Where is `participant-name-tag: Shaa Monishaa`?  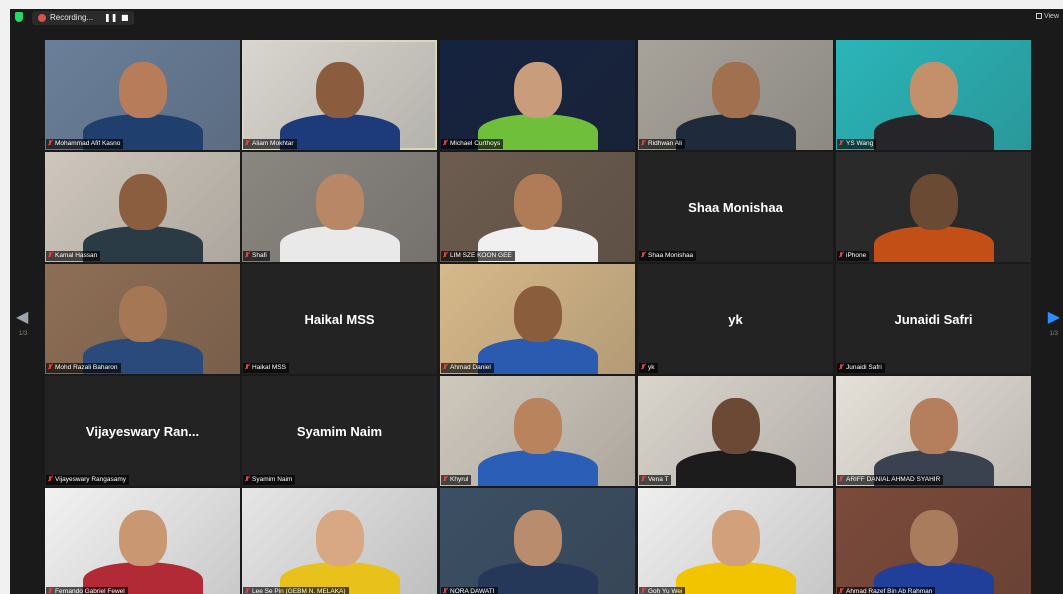
participant-name-tag: Shaa Monishaa is located at coordinates (668, 256).